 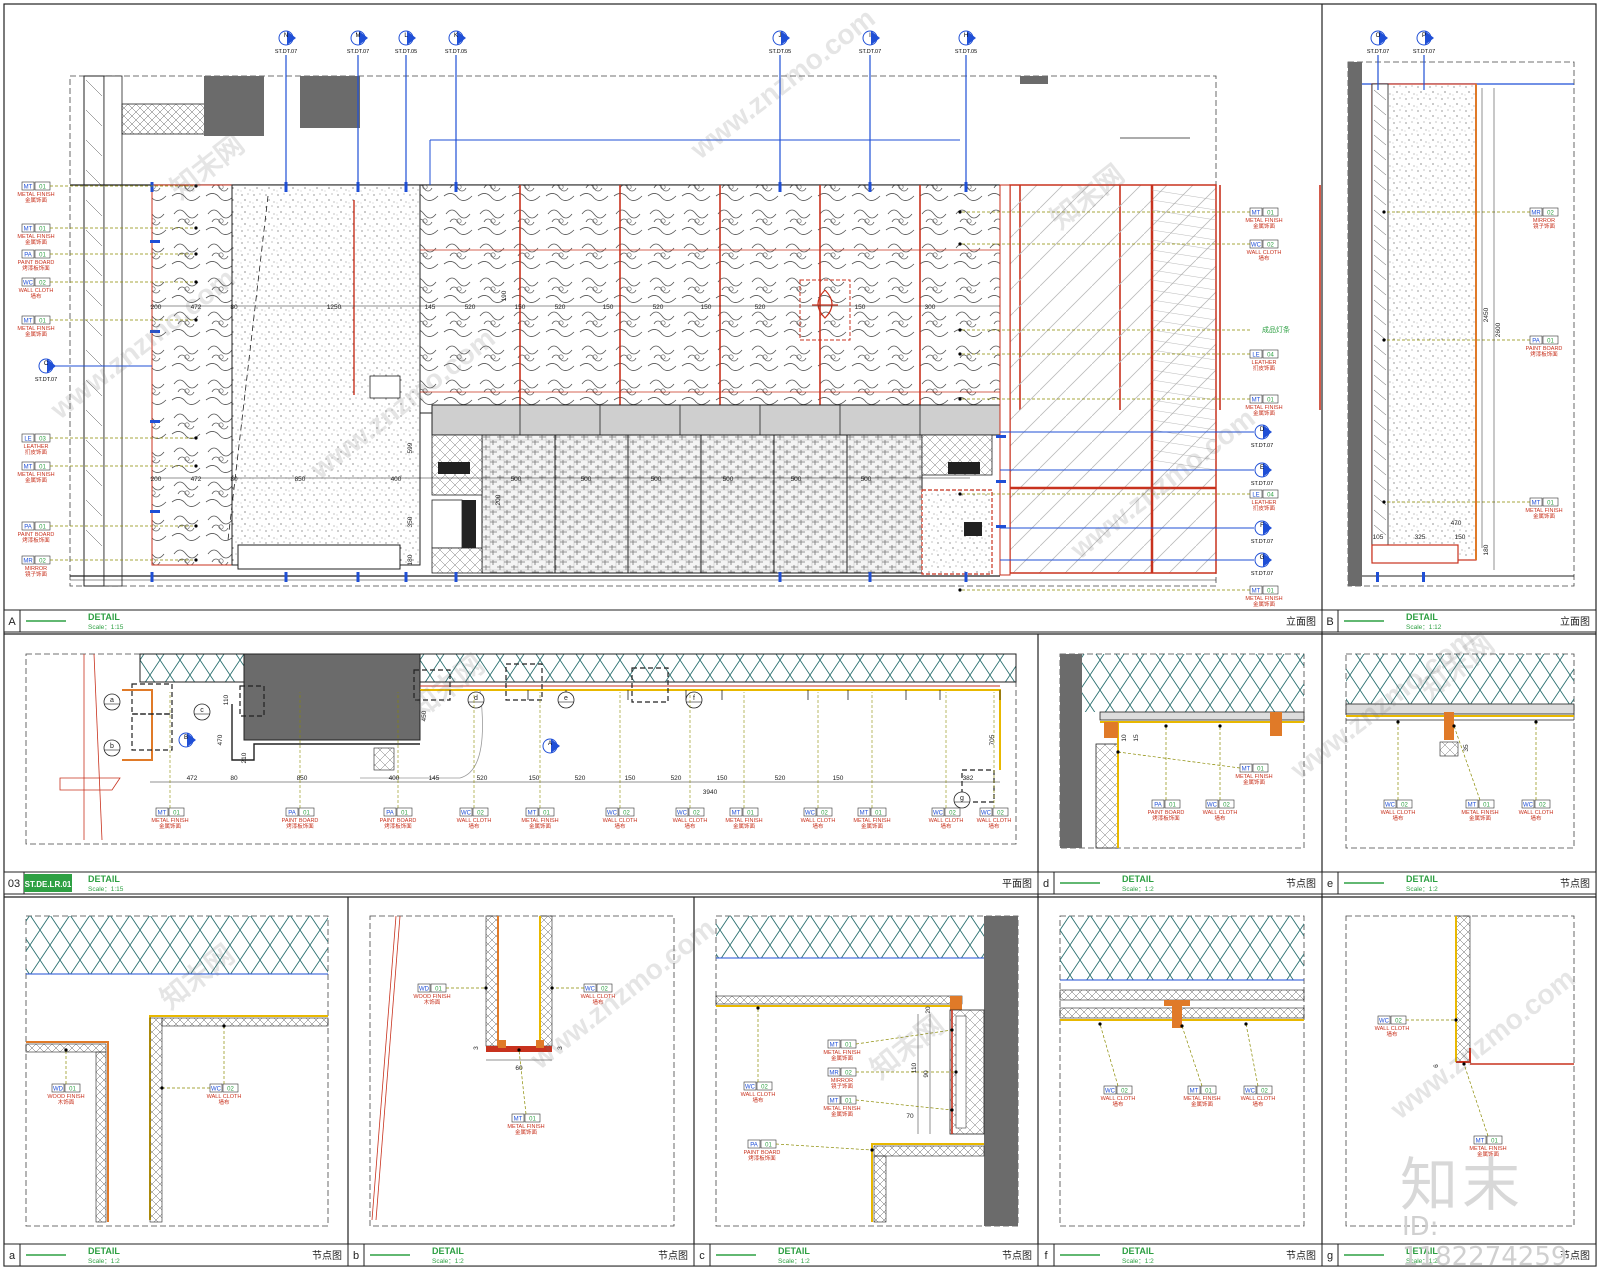 I want to click on damask-panel-left, so click(x=192, y=375).